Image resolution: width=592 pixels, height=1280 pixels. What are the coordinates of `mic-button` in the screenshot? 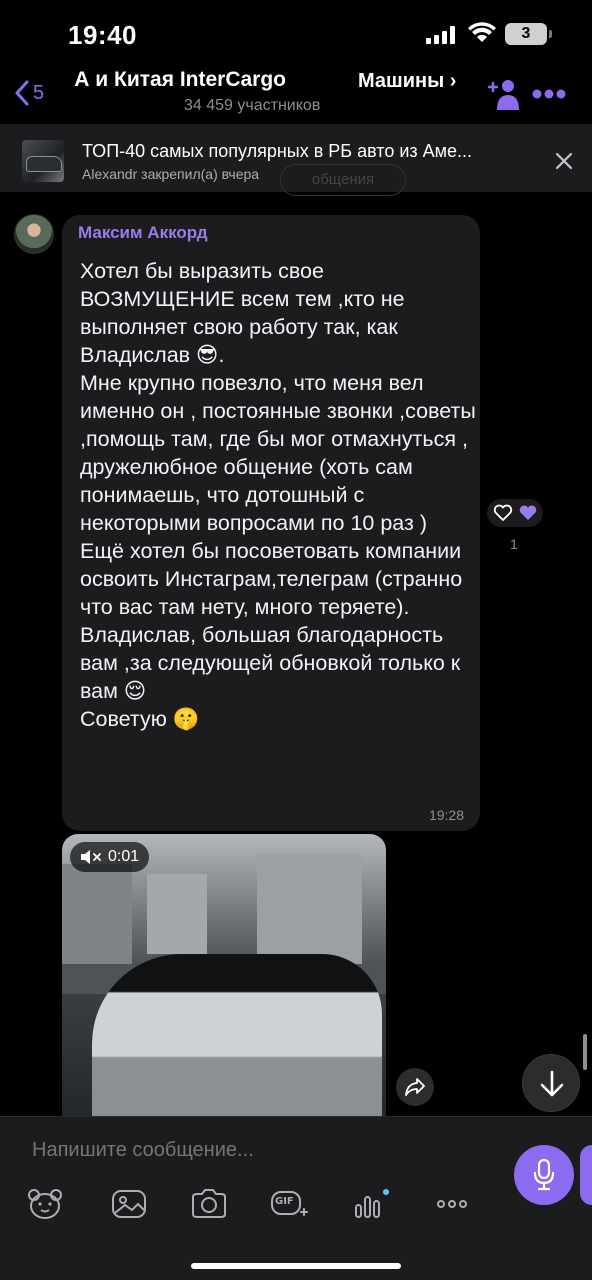 It's located at (544, 1175).